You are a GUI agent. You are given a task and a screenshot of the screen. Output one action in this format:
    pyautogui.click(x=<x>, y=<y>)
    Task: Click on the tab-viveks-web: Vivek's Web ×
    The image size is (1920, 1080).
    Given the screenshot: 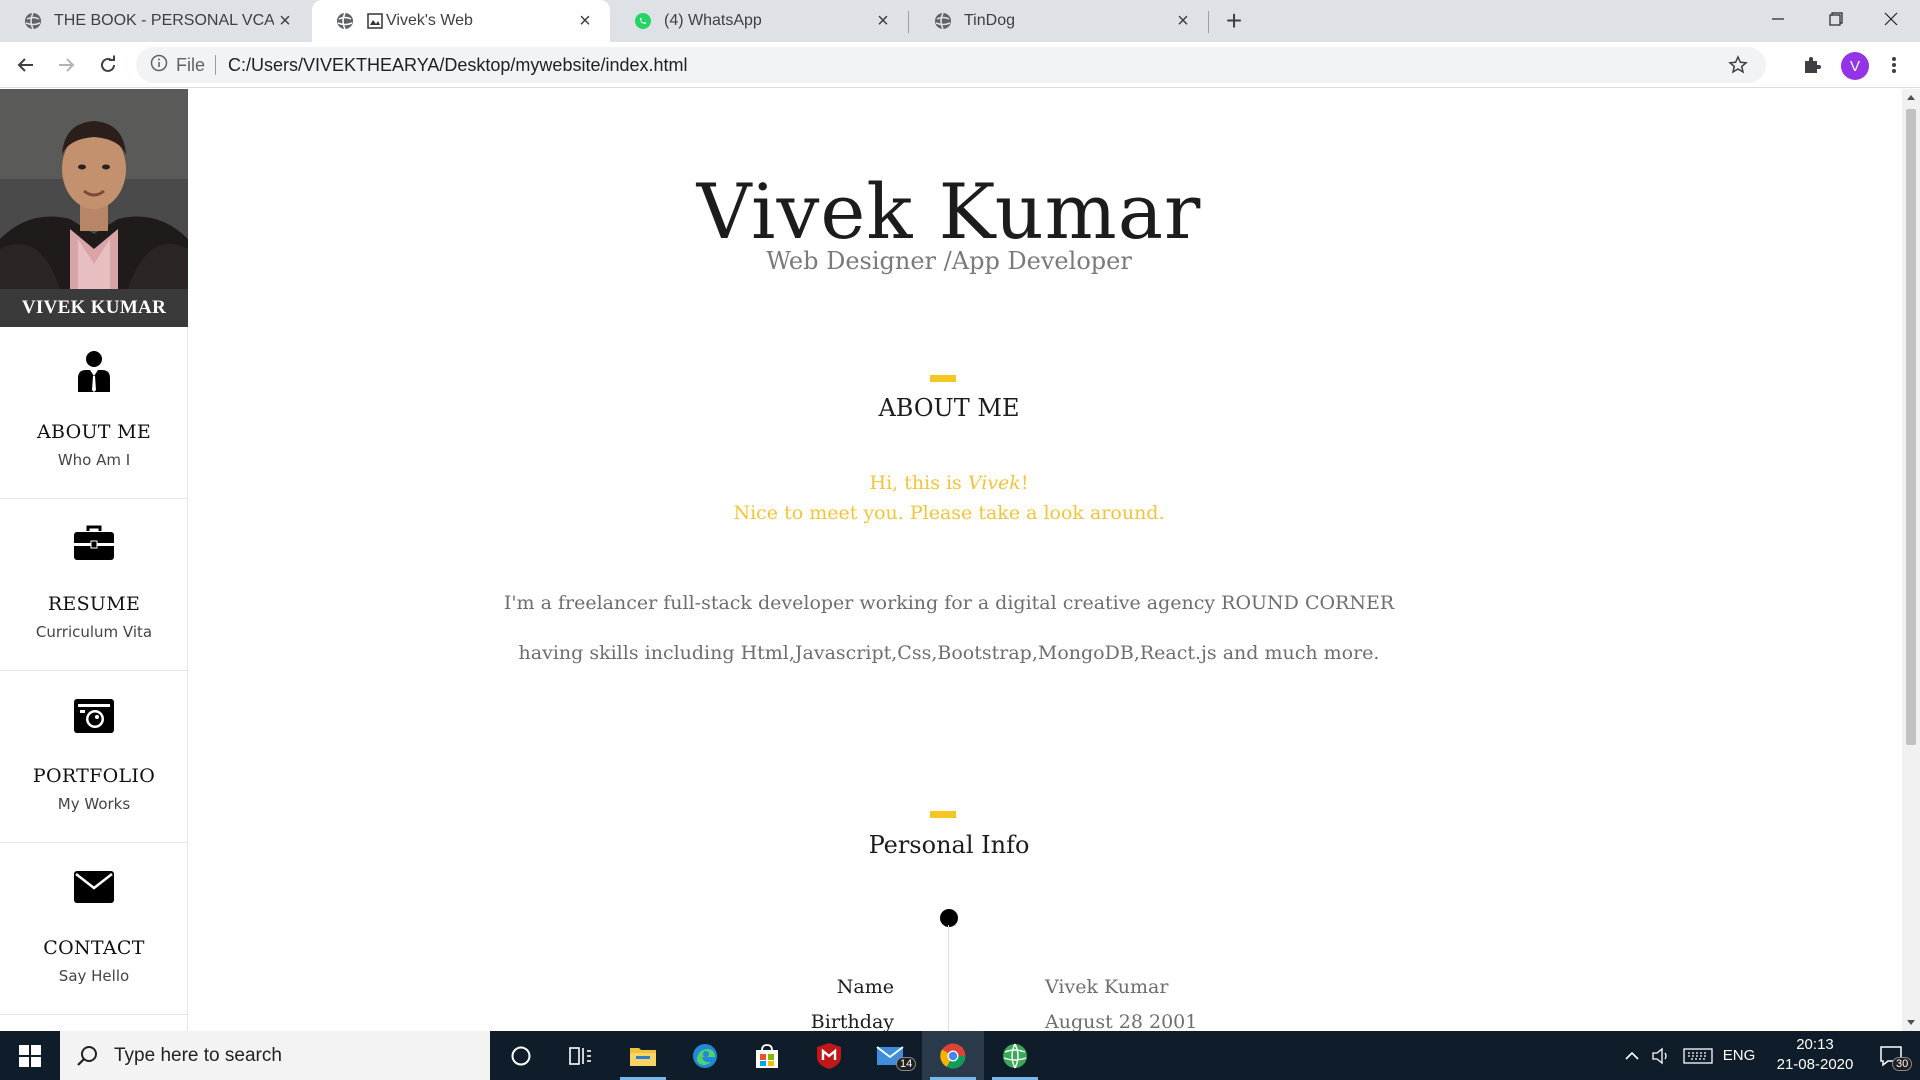 What is the action you would take?
    pyautogui.click(x=461, y=21)
    